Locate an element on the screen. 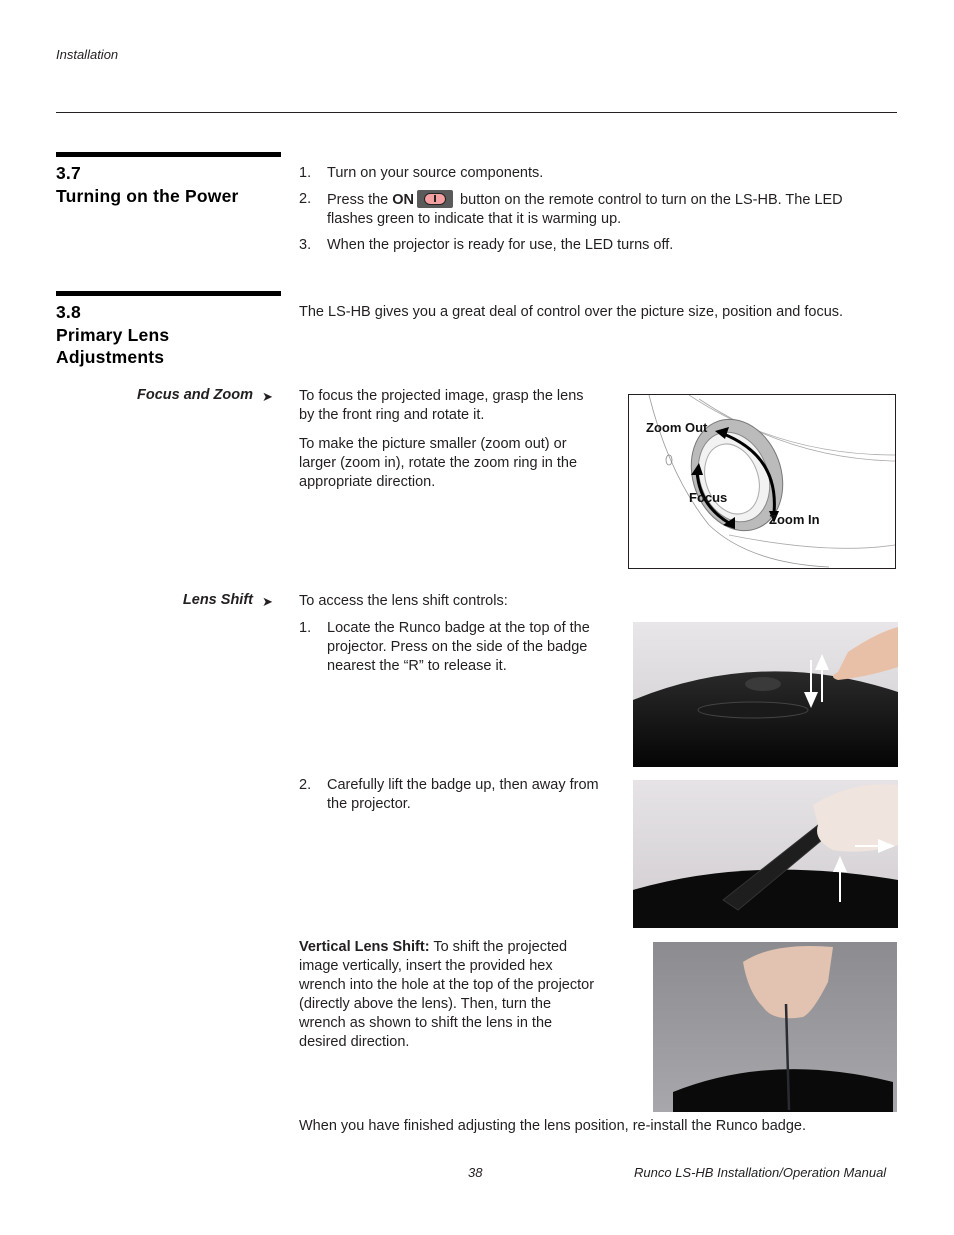  header-divider is located at coordinates (476, 112).